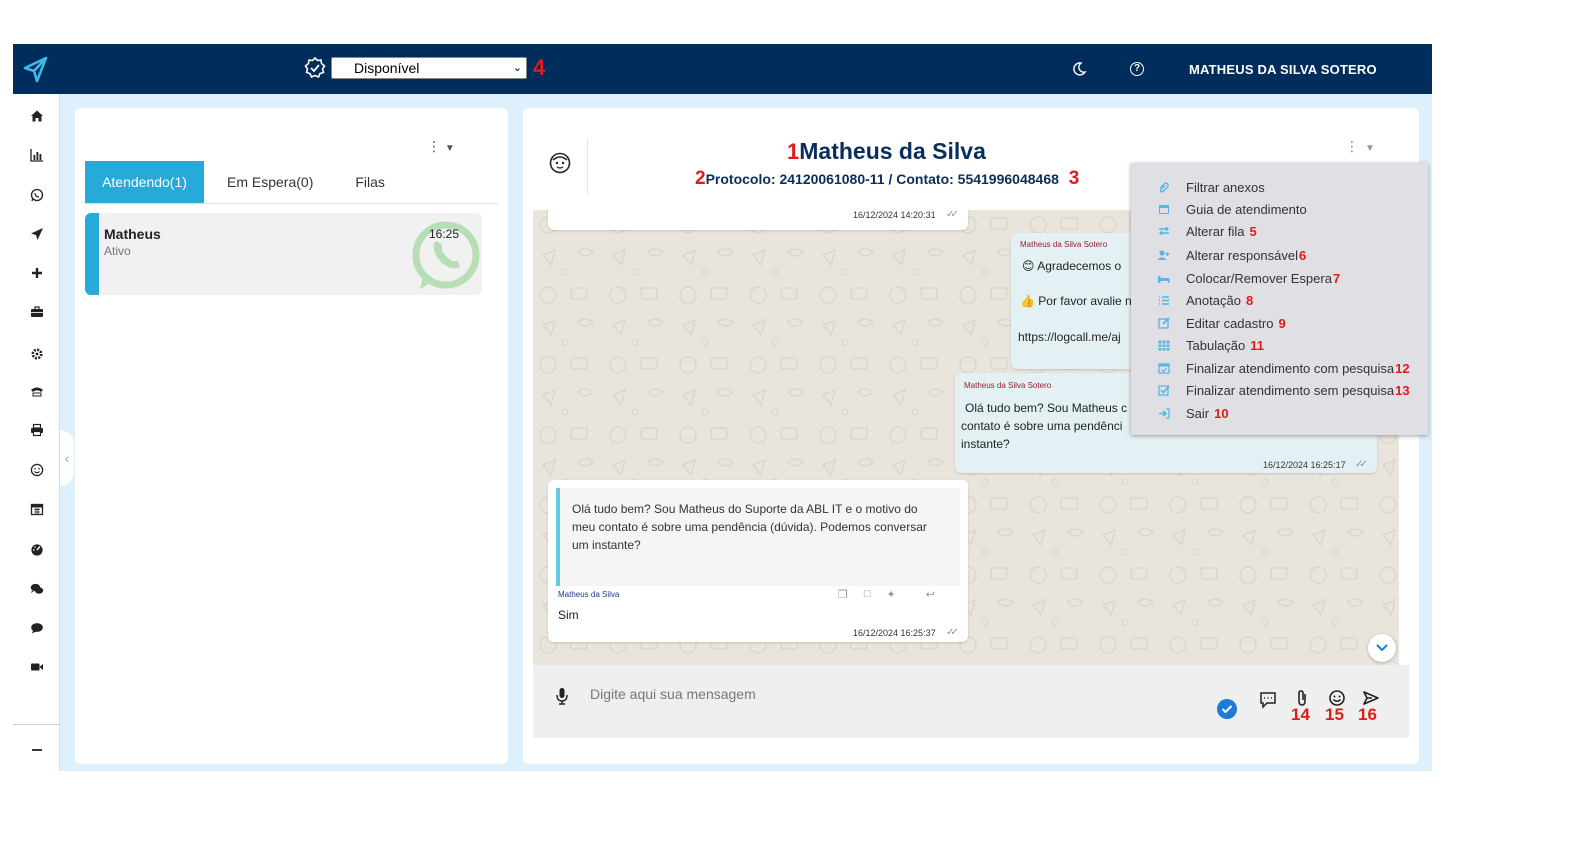 This screenshot has width=1588, height=852. Describe the element at coordinates (36, 667) in the screenshot. I see `video-icon` at that location.